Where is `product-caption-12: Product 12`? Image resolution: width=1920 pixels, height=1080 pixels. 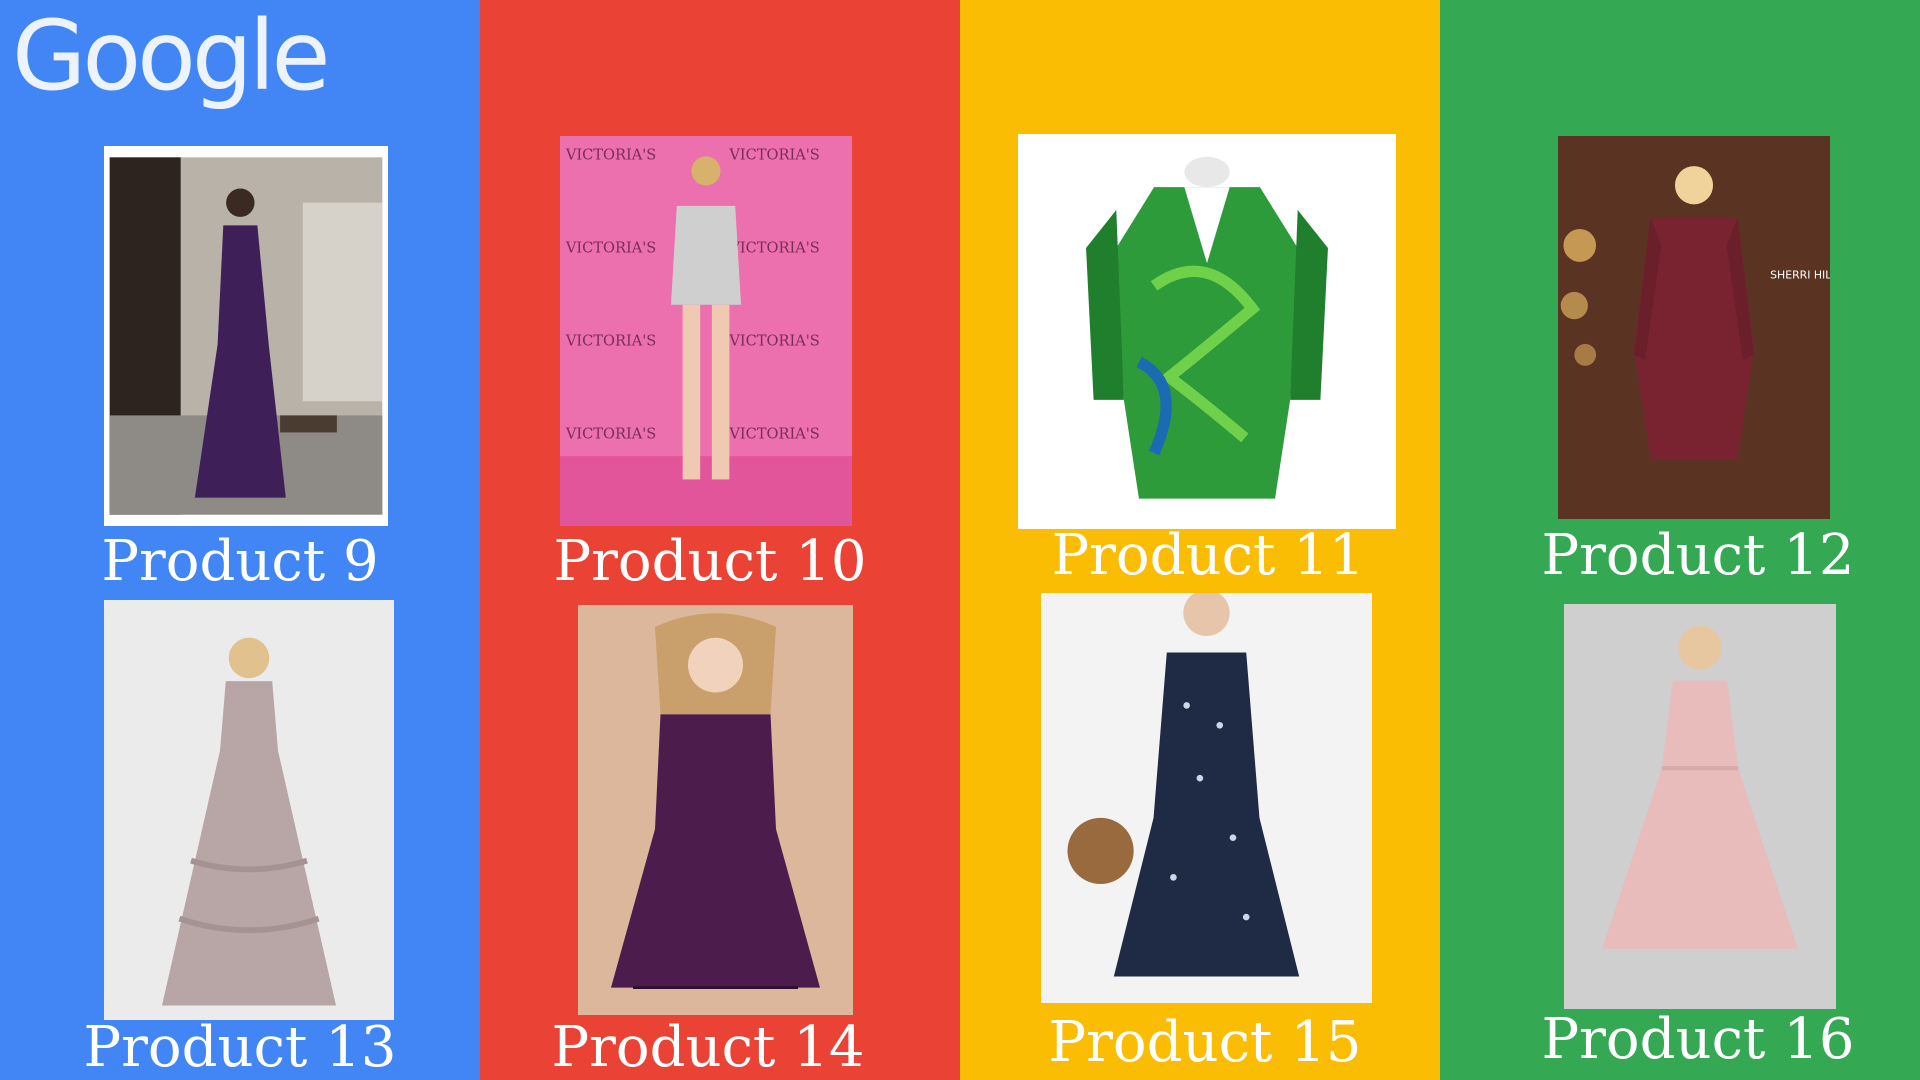
product-caption-12: Product 12 is located at coordinates (1698, 555).